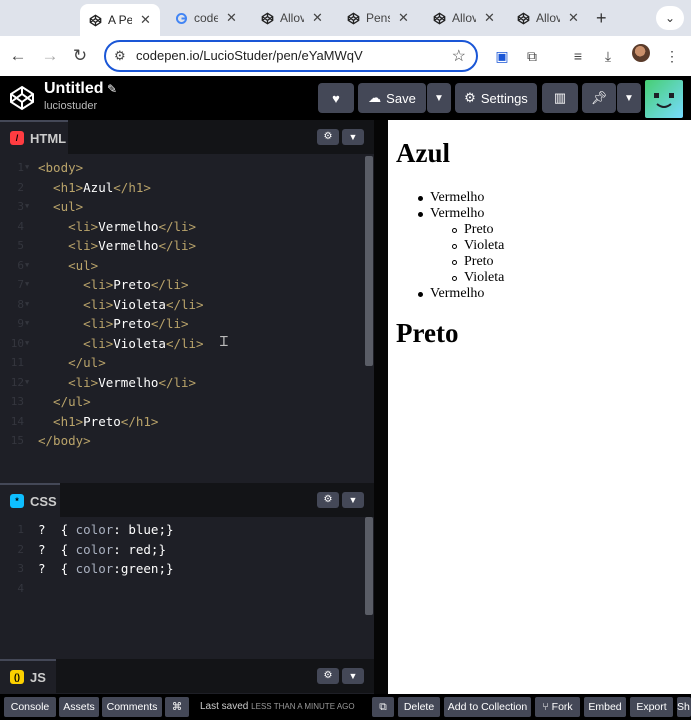  Describe the element at coordinates (672, 56) in the screenshot. I see `more-menu-icon: ⋮` at that location.